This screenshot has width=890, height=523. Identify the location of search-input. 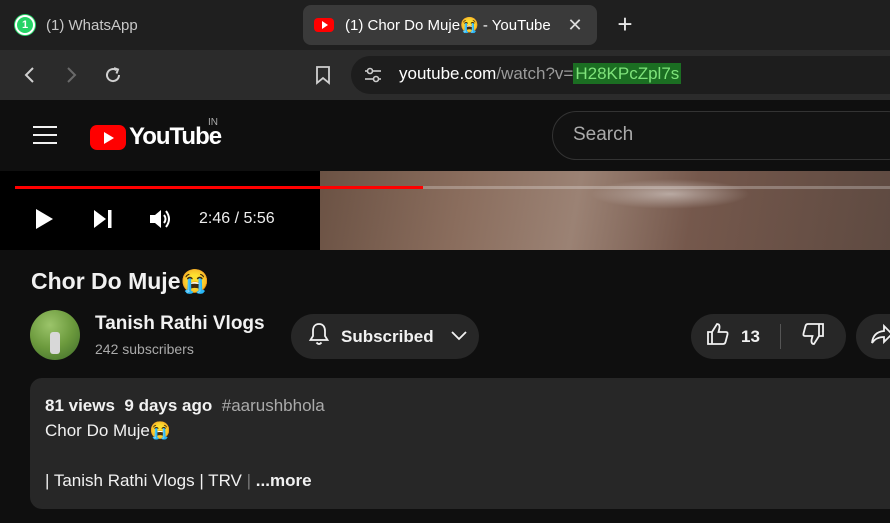
(723, 135).